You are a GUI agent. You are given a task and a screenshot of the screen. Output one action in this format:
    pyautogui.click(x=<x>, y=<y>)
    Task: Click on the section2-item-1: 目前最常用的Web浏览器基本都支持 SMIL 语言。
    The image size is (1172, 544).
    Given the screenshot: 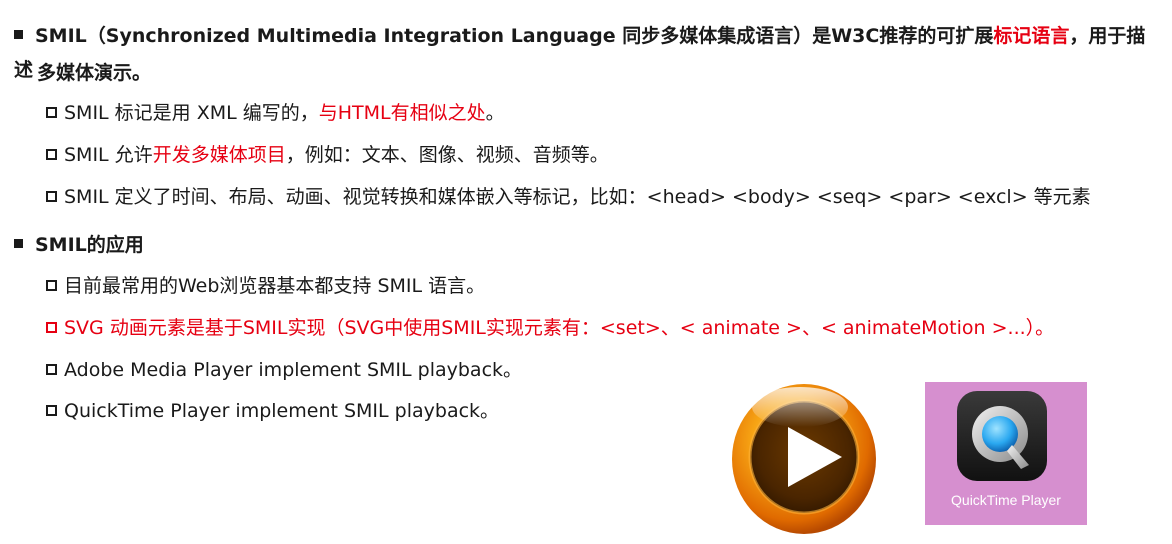 What is the action you would take?
    pyautogui.click(x=265, y=286)
    